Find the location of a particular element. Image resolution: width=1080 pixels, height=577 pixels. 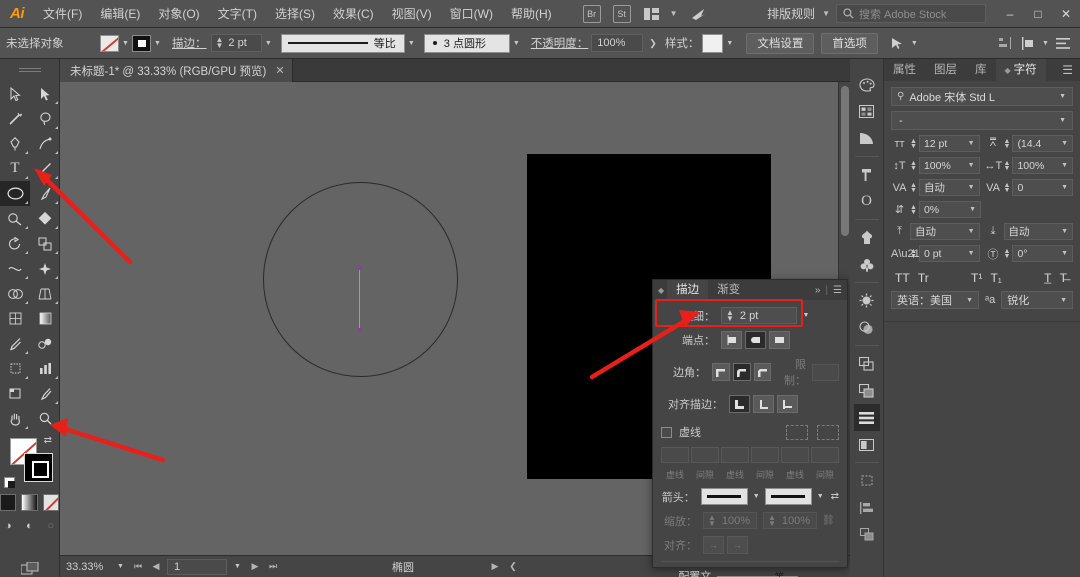

column-graph-tool is located at coordinates (45, 368).